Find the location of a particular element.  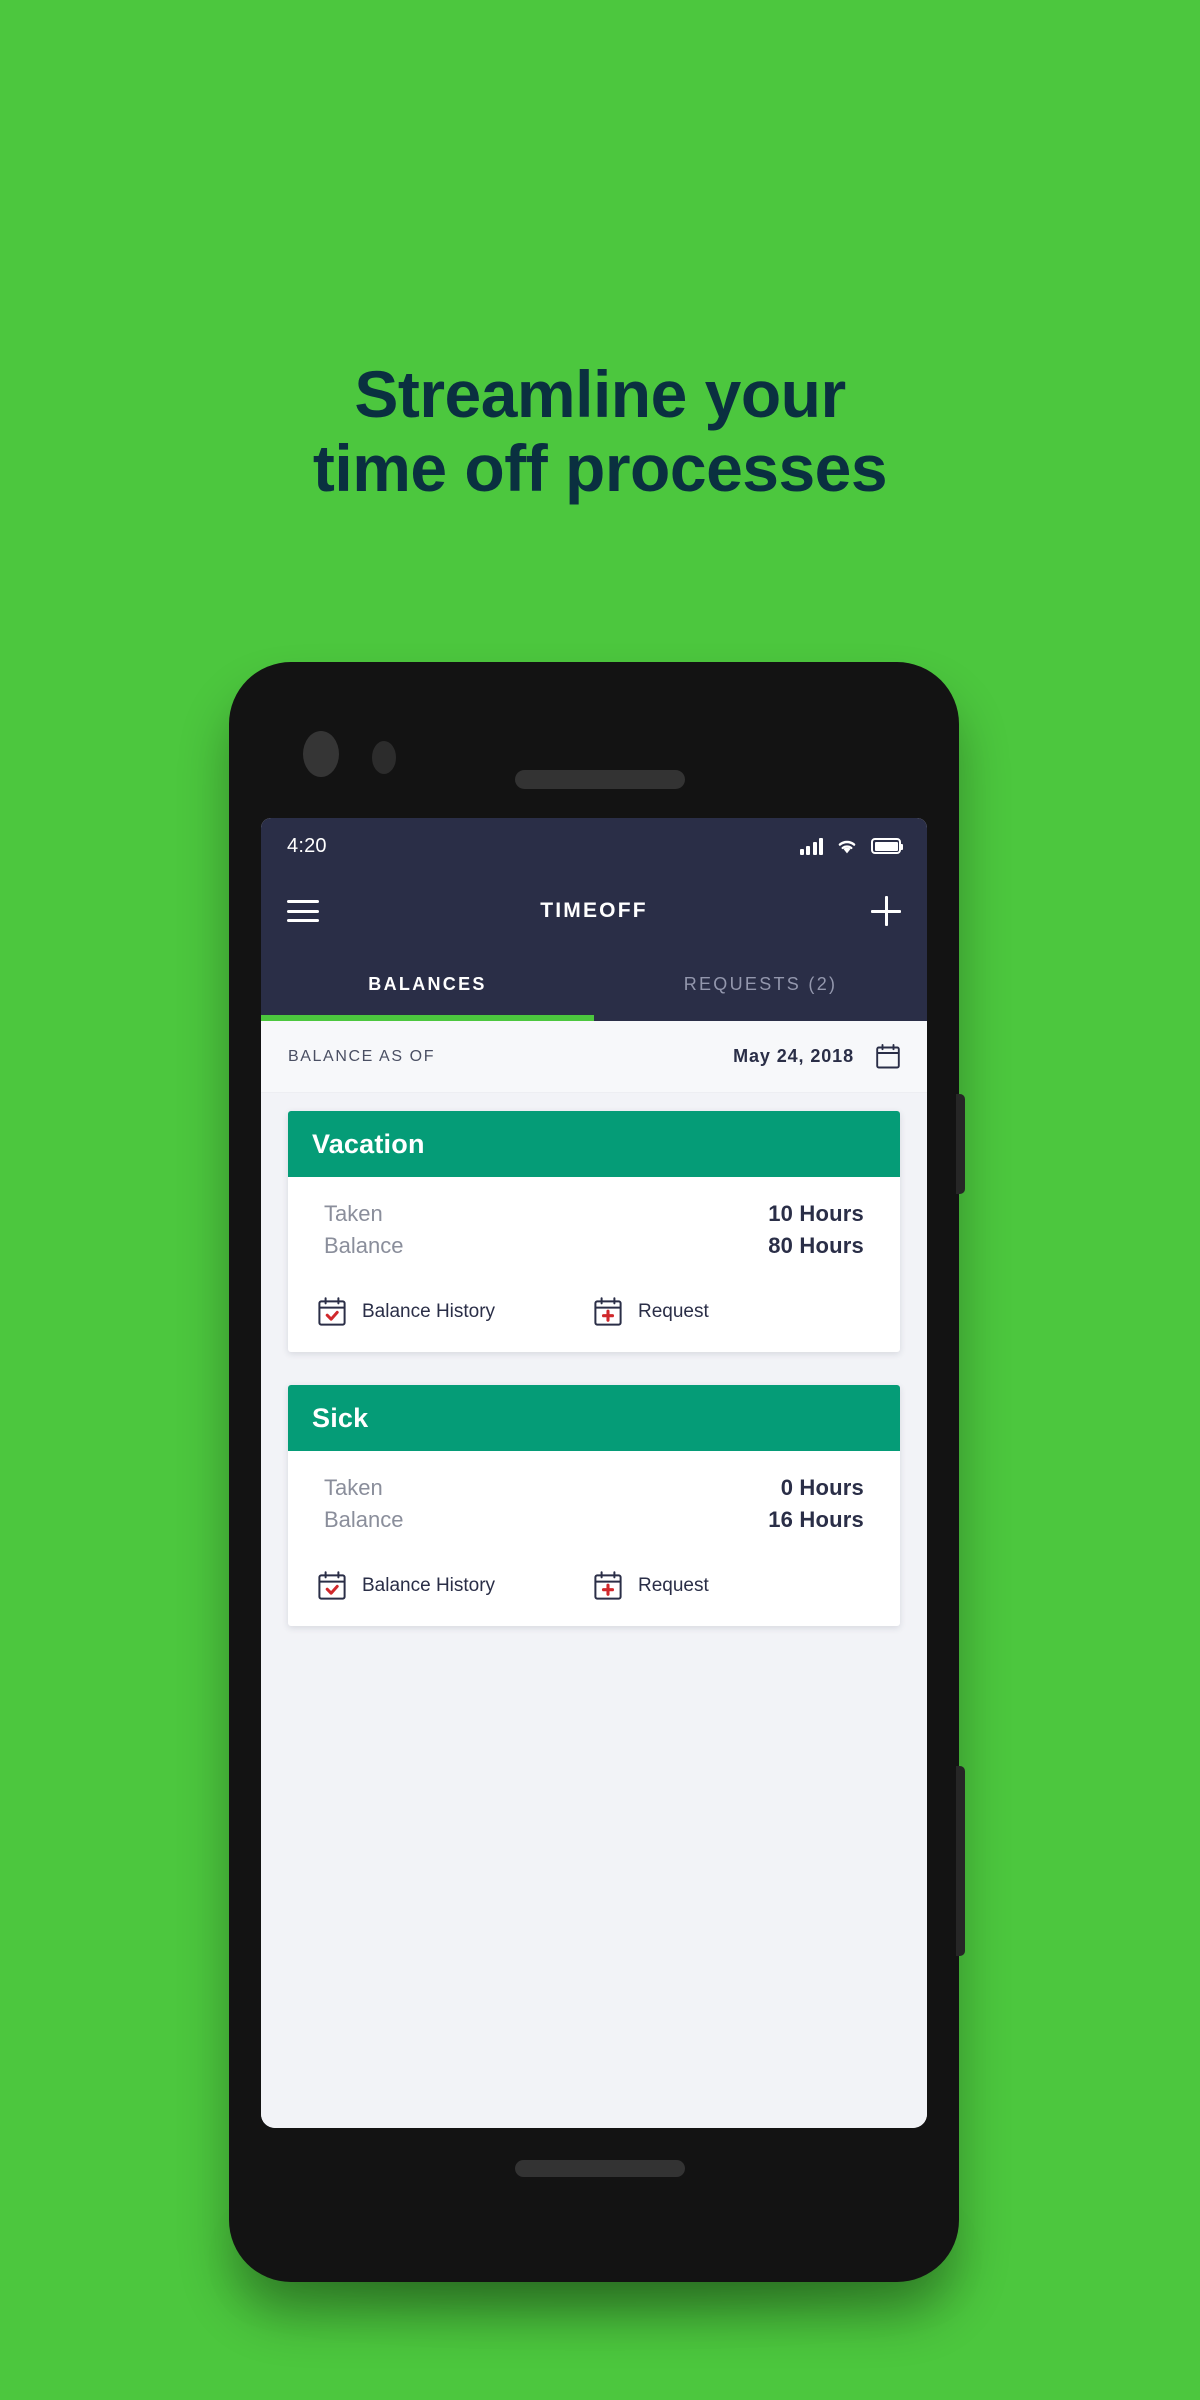

proximity-sensor-icon is located at coordinates (384, 757).